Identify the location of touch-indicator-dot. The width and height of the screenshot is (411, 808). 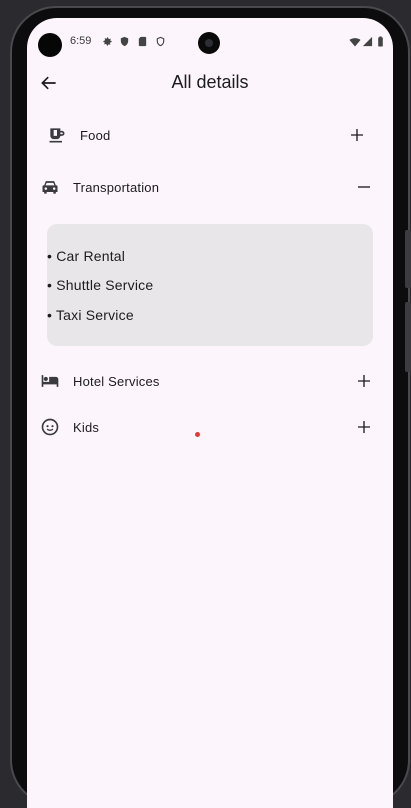
(197, 434).